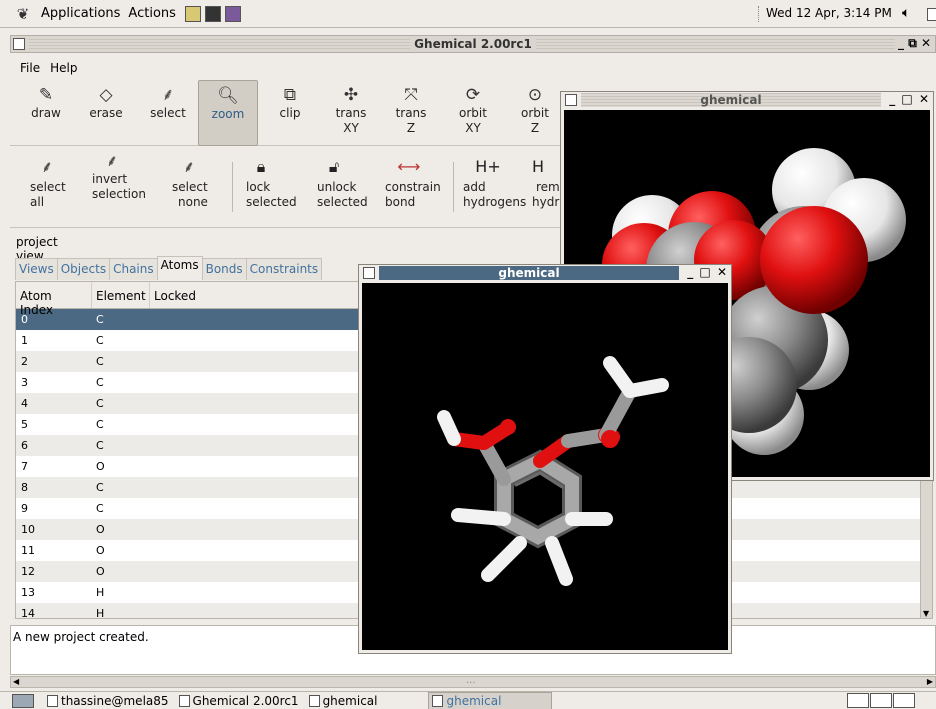 This screenshot has width=936, height=709. I want to click on zoom-tool-button: 🔍︎ zoom, so click(228, 113).